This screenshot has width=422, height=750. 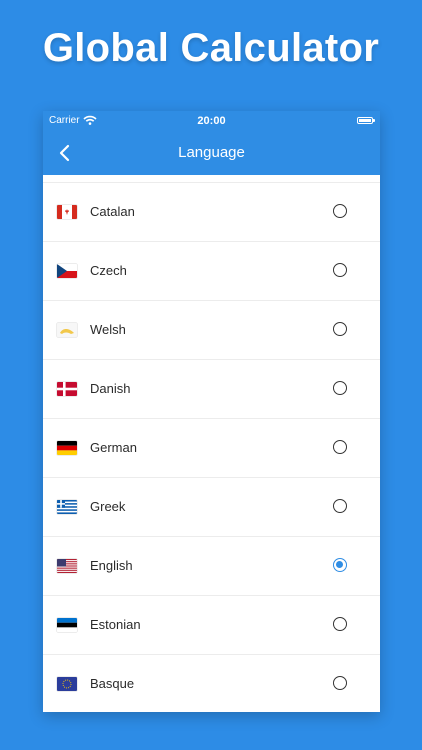 I want to click on language-row-basque: Basque, so click(x=211, y=683).